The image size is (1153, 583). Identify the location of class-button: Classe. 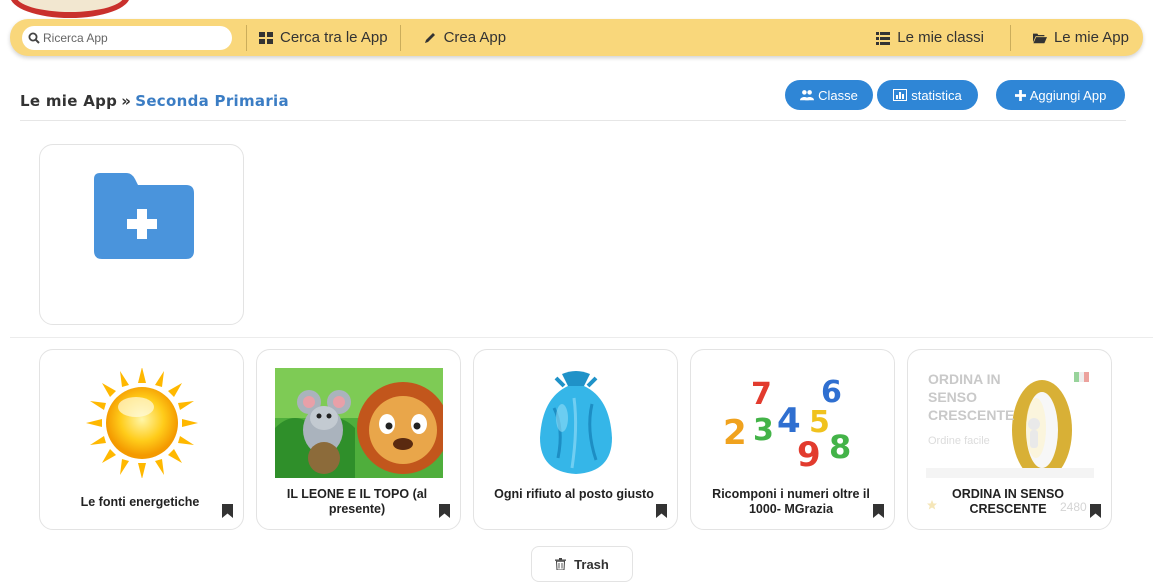
(829, 95).